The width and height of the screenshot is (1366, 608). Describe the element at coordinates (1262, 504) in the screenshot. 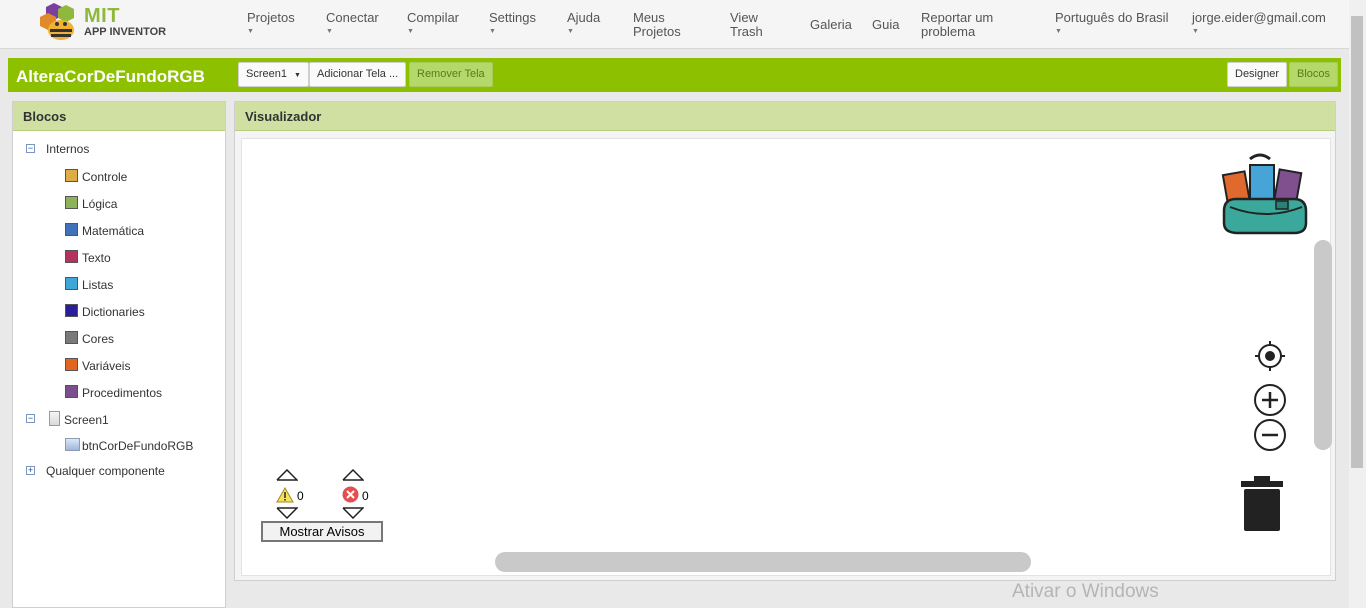

I see `trash-icon` at that location.